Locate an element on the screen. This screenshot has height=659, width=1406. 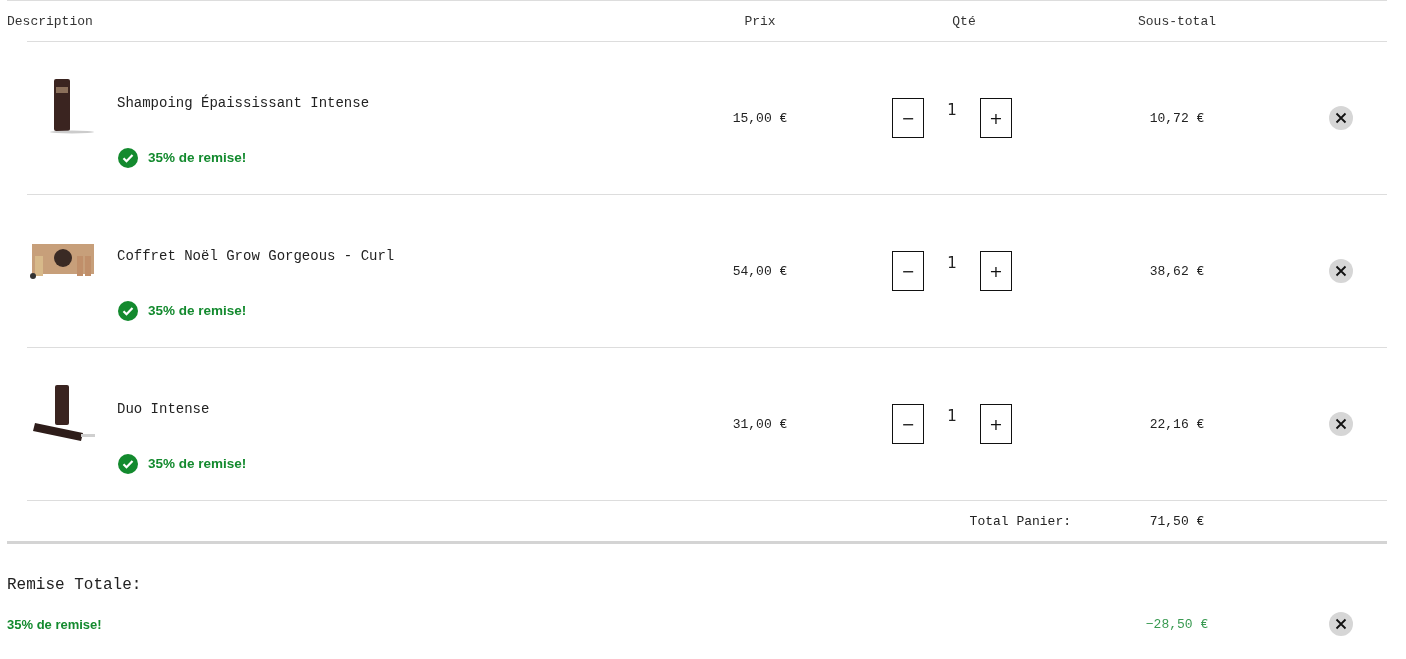
subtotal: 10,72 € is located at coordinates (1177, 118).